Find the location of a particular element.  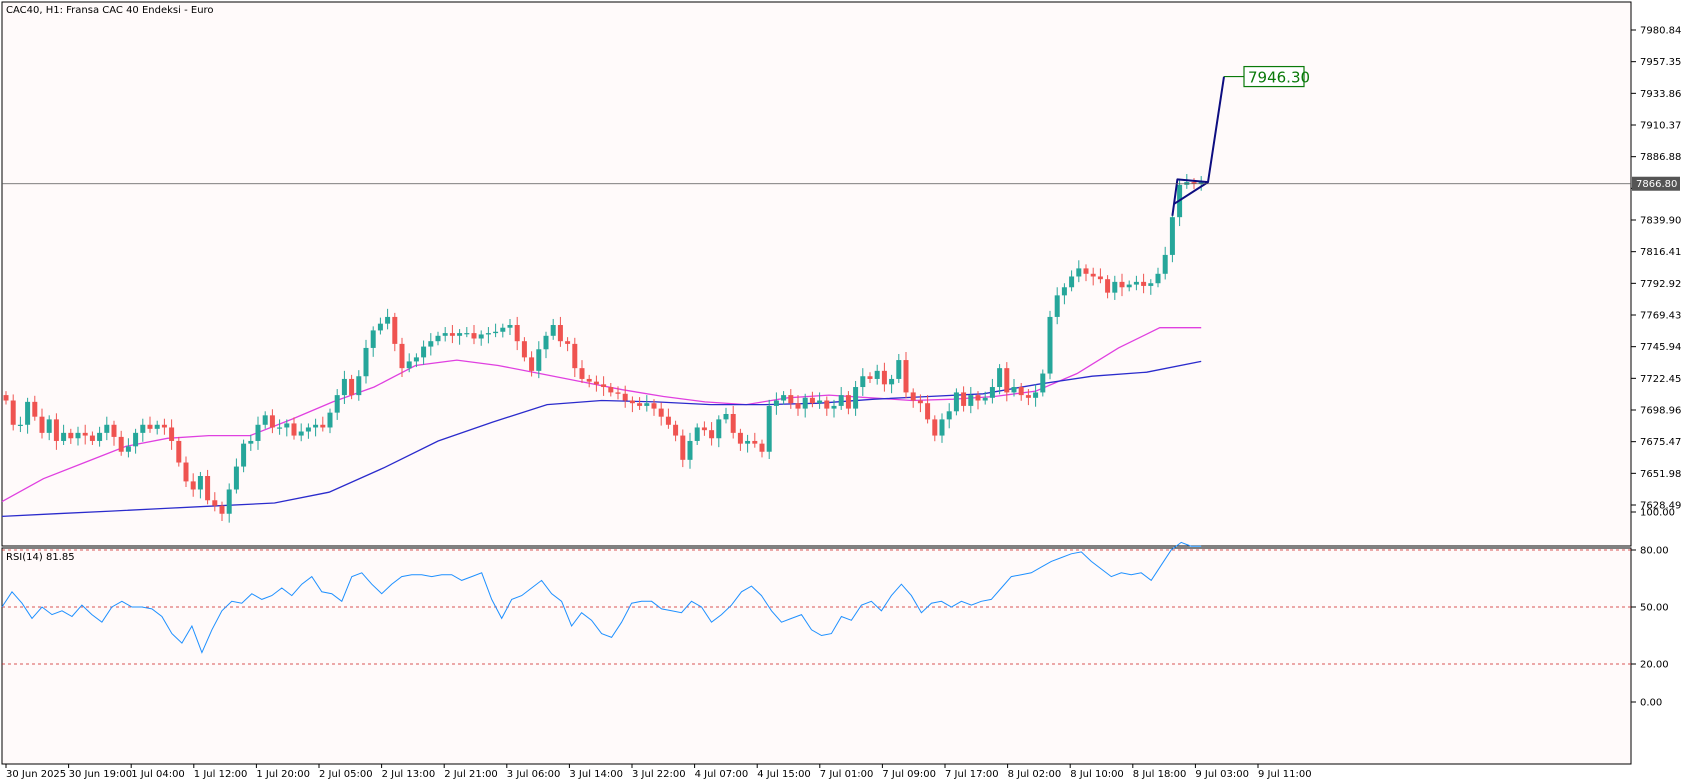

price-tick-label: 7839.90 is located at coordinates (1660, 221).